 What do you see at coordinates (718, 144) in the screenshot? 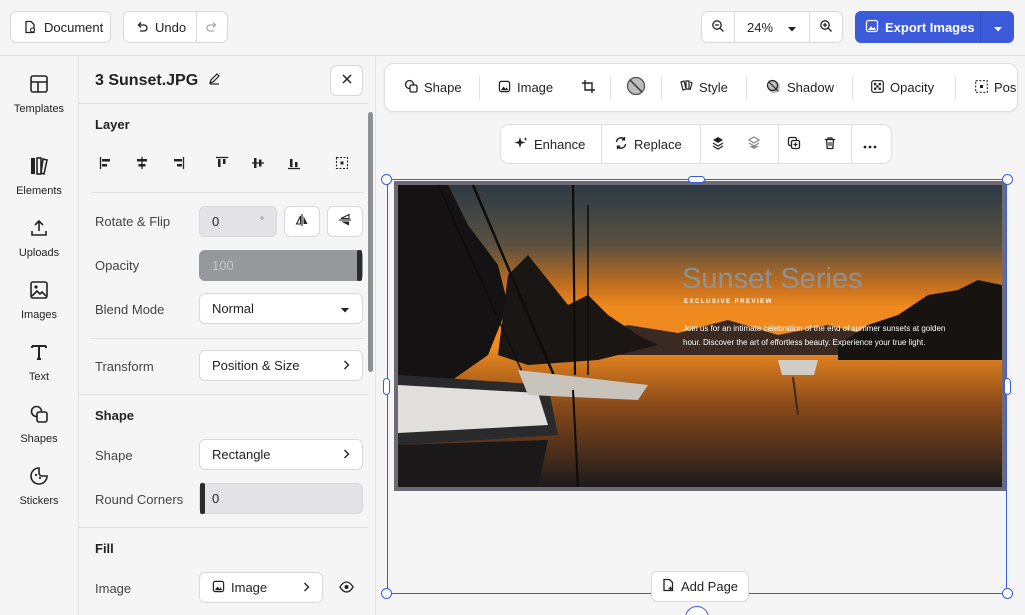
I see `bring-forward-button` at bounding box center [718, 144].